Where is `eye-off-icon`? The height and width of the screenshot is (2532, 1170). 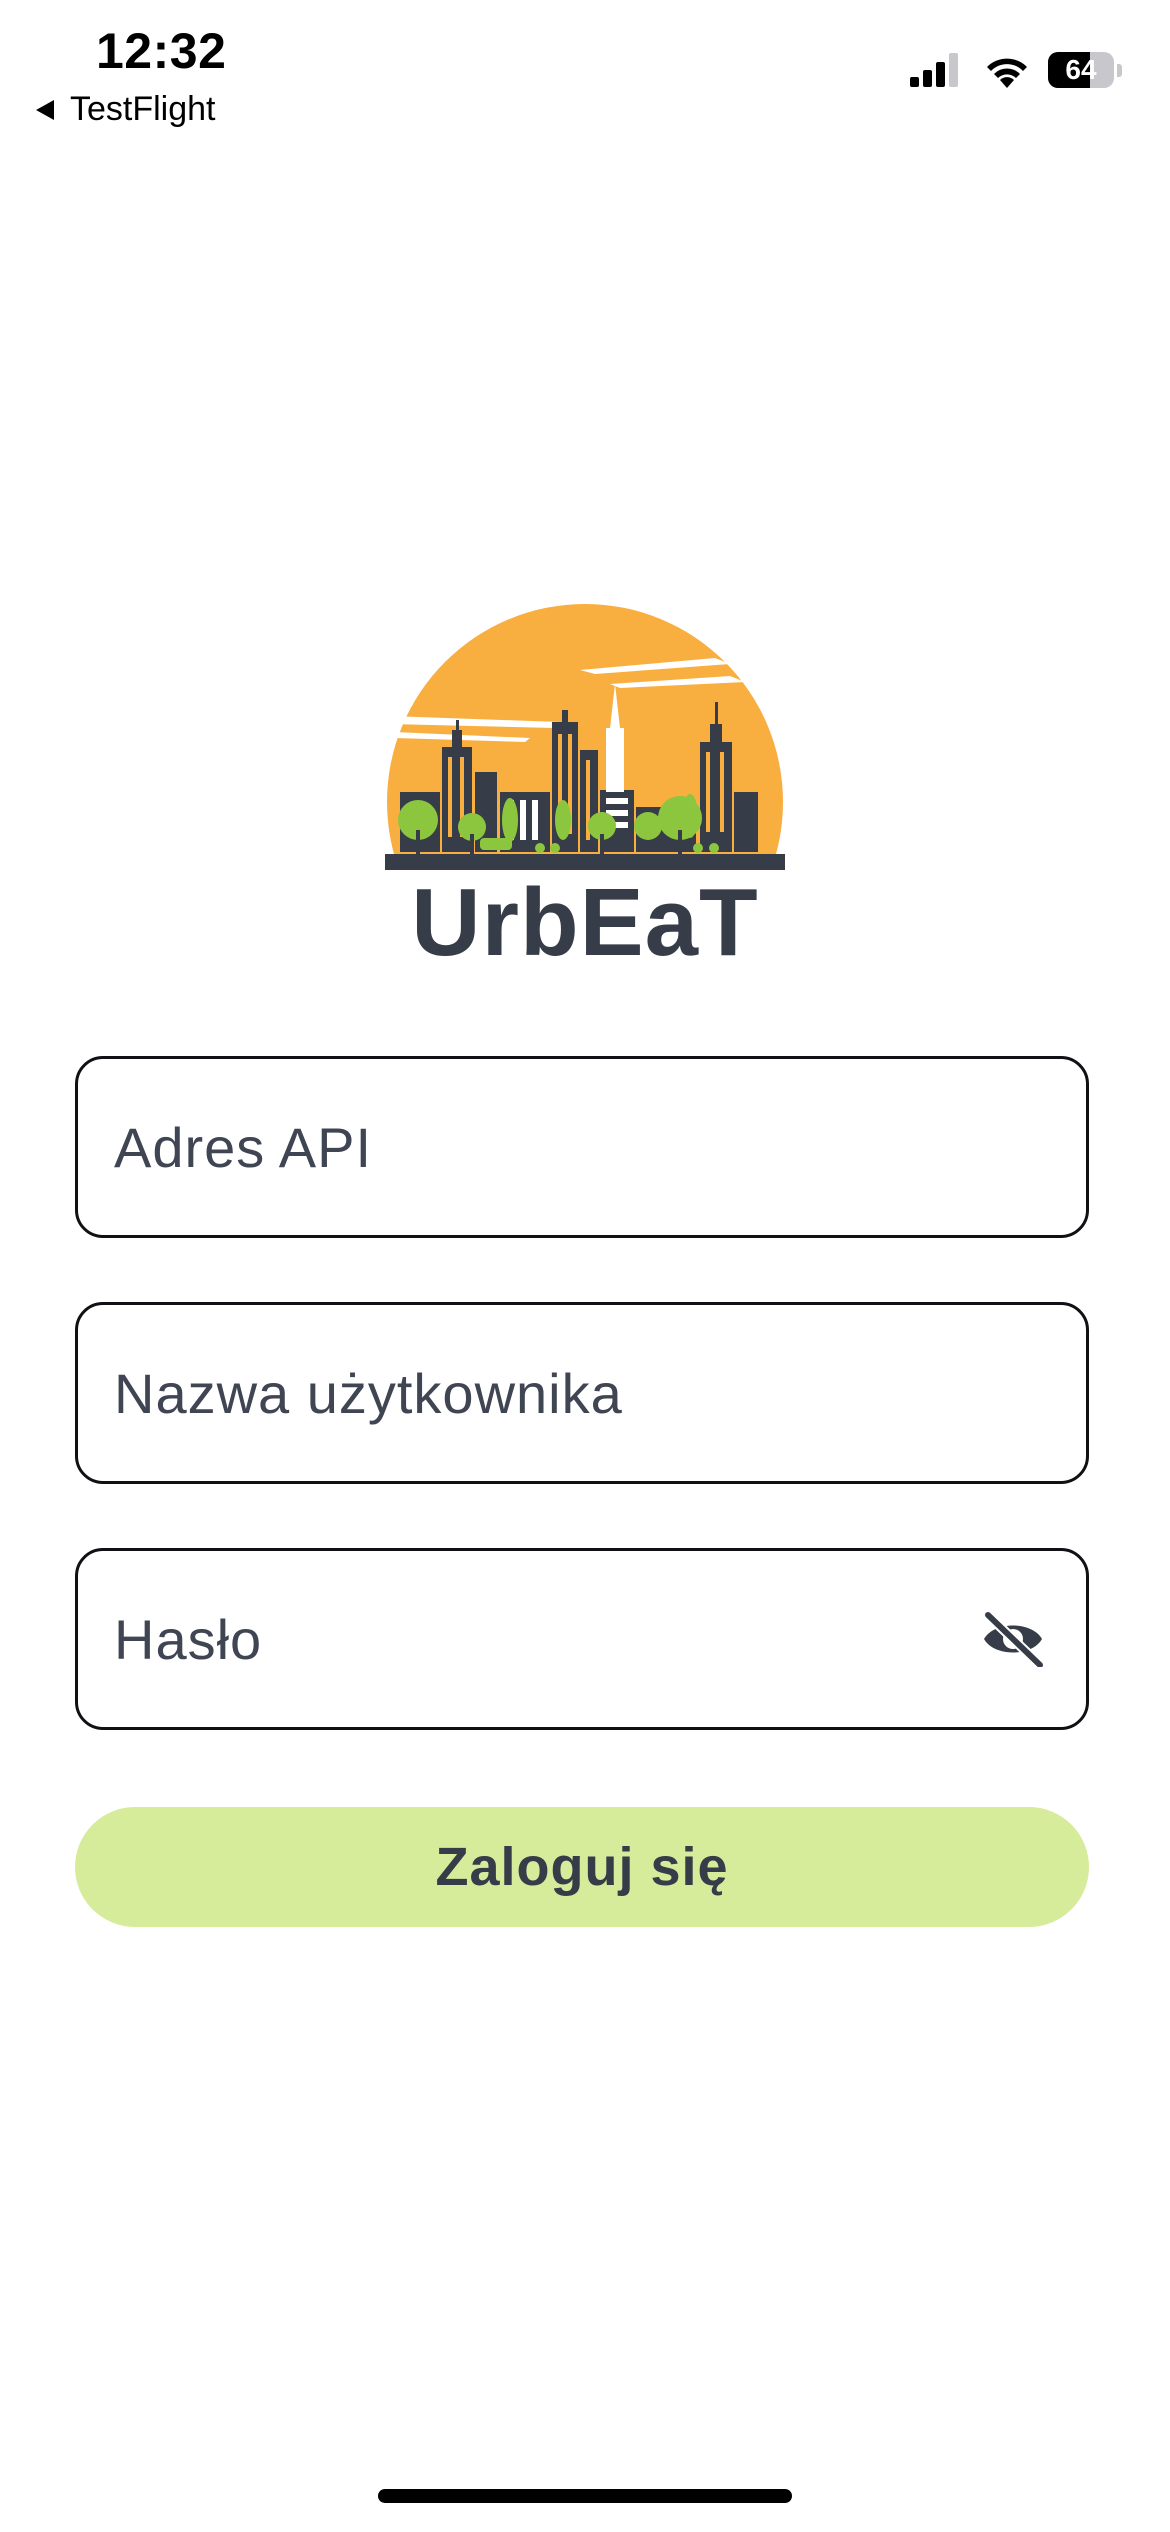
eye-off-icon is located at coordinates (1014, 1639).